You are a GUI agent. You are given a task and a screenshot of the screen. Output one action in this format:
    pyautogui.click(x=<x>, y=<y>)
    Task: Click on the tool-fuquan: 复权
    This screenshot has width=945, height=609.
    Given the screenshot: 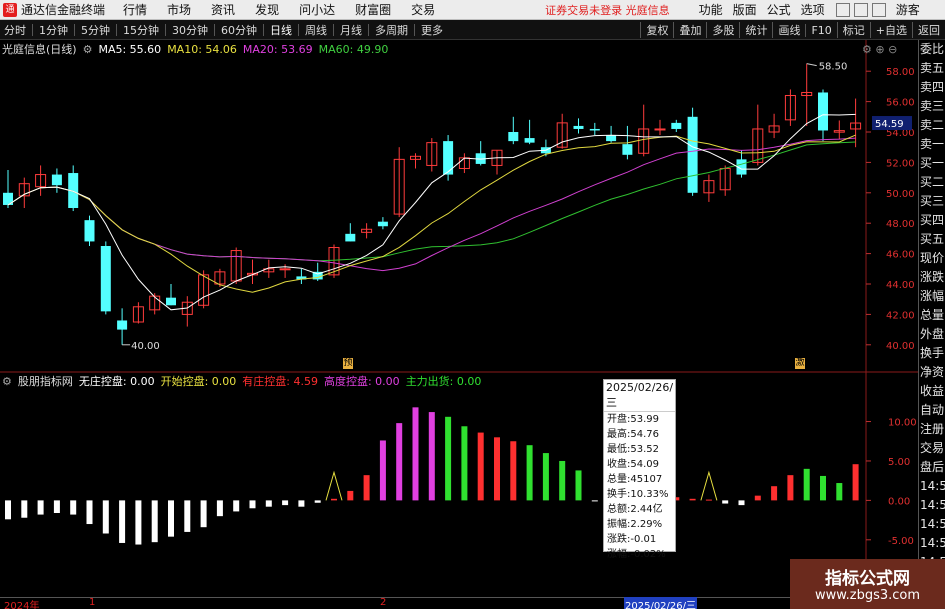 What is the action you would take?
    pyautogui.click(x=656, y=30)
    